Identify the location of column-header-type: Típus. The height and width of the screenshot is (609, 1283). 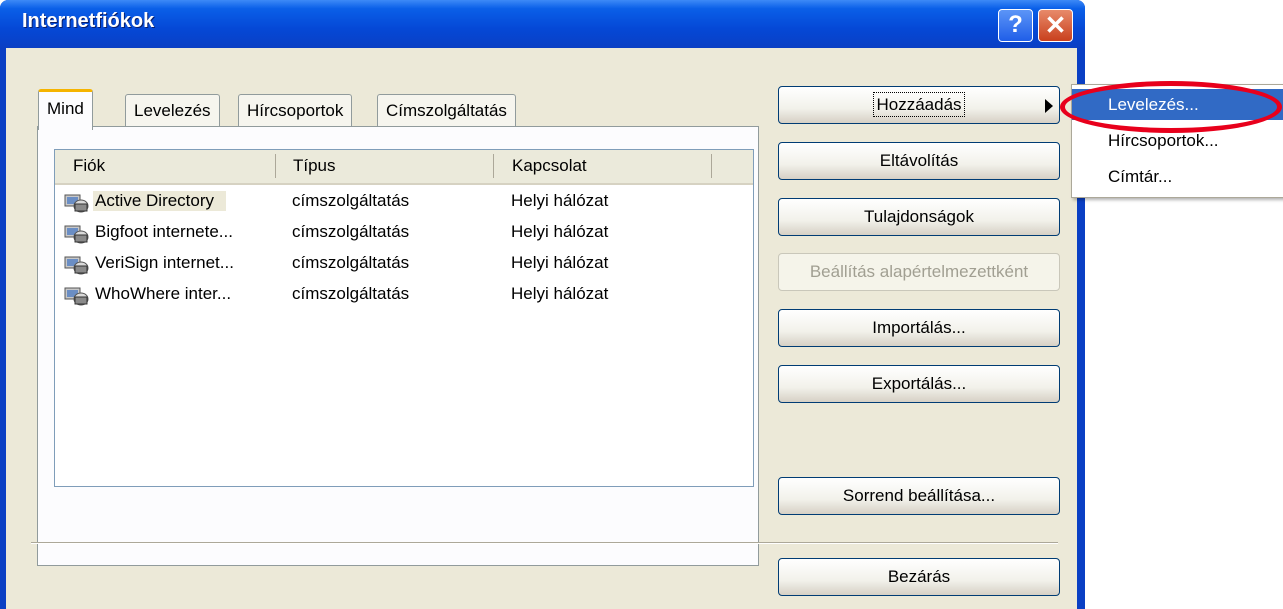
(314, 166).